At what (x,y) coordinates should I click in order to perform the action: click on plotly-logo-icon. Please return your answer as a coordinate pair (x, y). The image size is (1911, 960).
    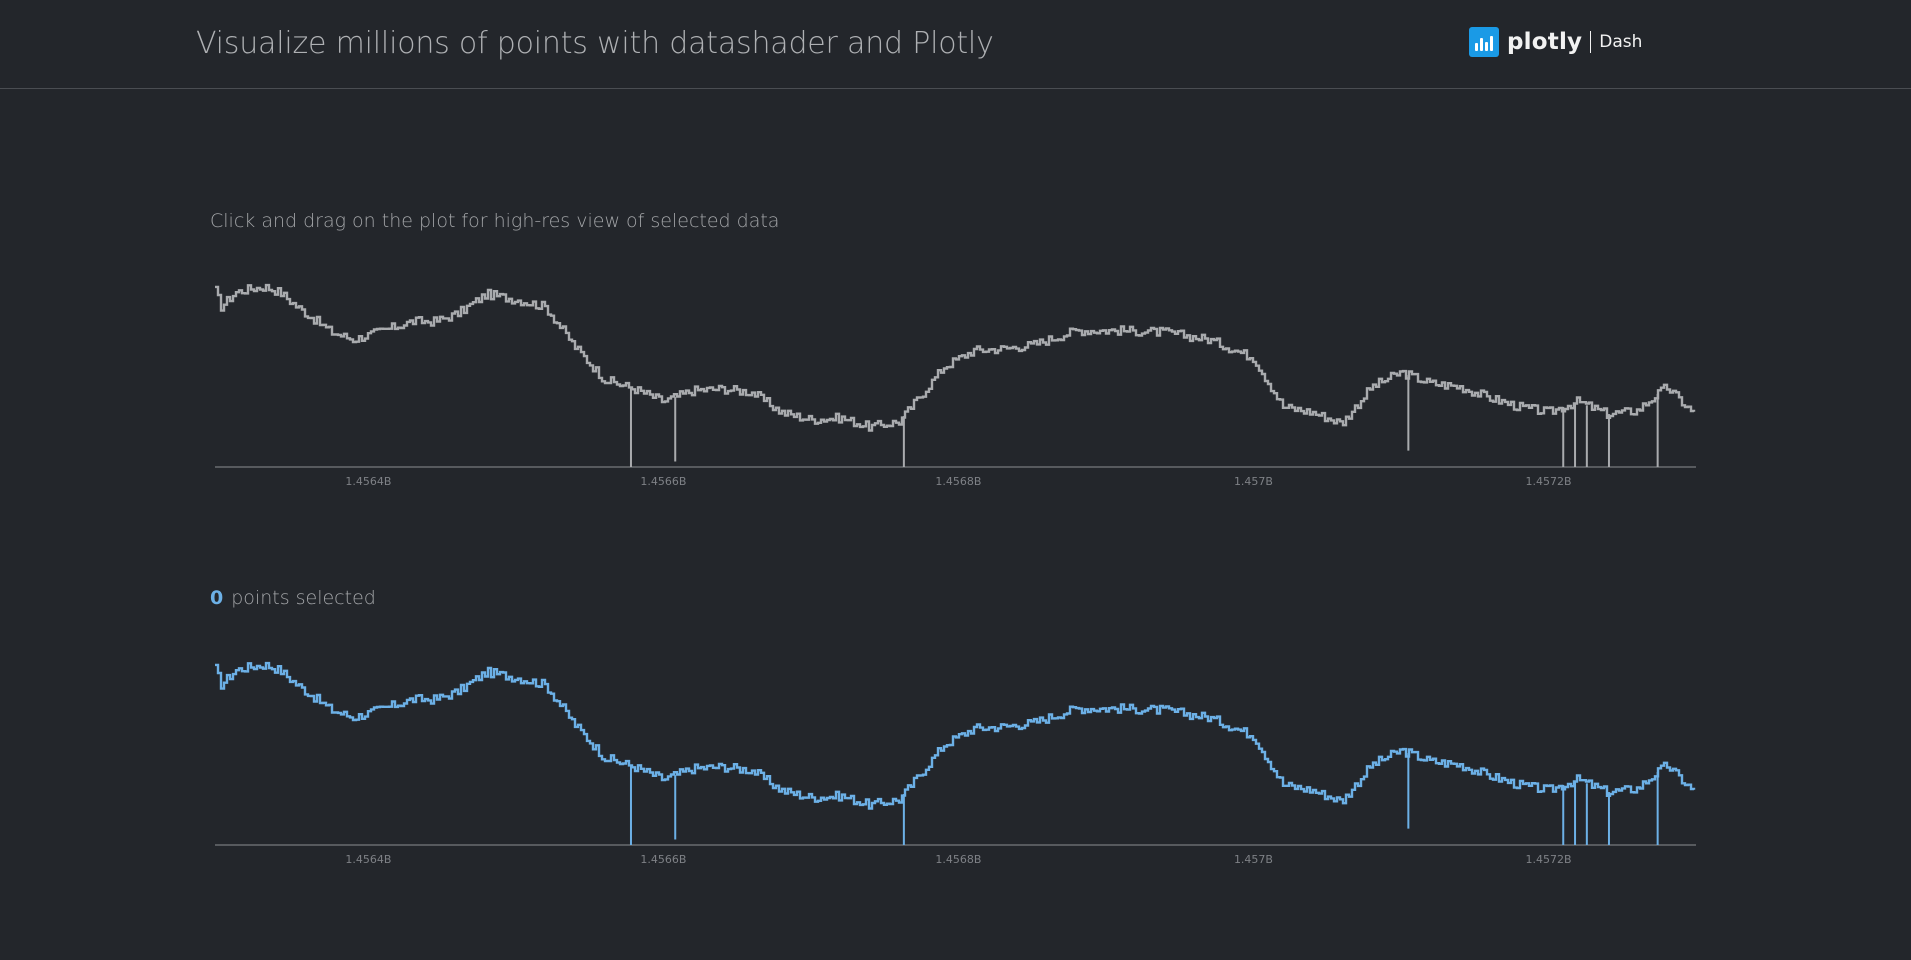
    Looking at the image, I should click on (1484, 42).